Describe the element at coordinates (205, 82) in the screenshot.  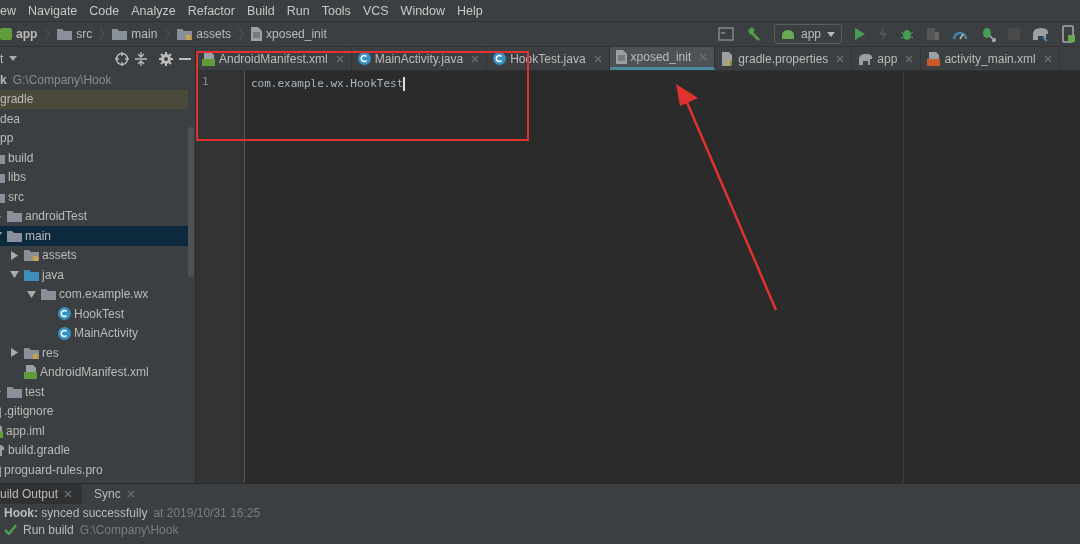
I see `line-number: 1` at that location.